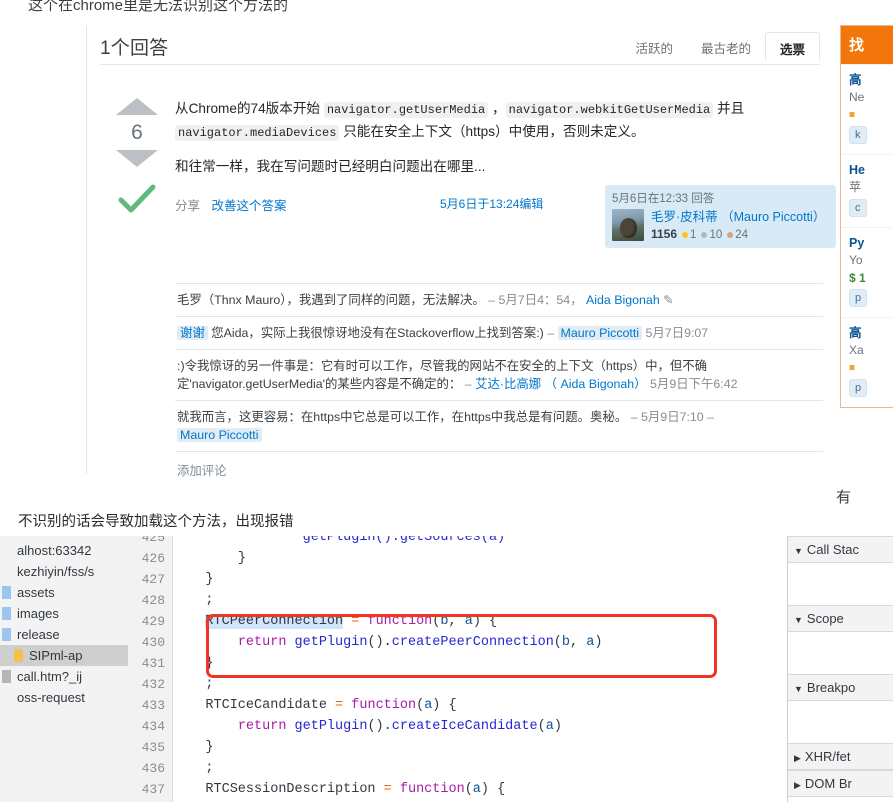 This screenshot has height=802, width=893. What do you see at coordinates (480, 789) in the screenshot?
I see `code-line: RTCSessionDescription = function(a) {` at bounding box center [480, 789].